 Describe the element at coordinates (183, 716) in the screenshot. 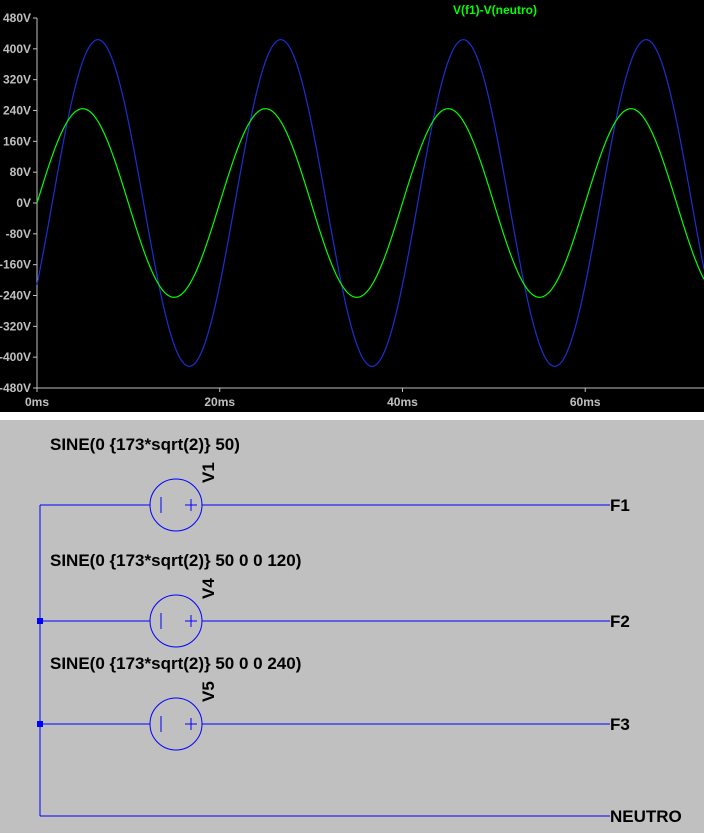

I see `voltage-source-v5: V5` at that location.